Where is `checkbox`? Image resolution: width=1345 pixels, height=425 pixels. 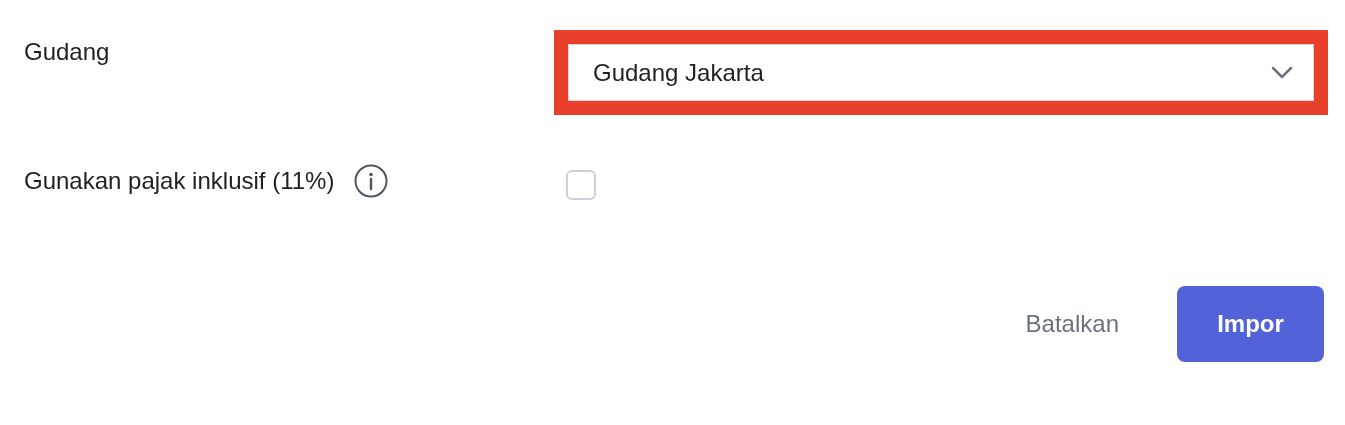
checkbox is located at coordinates (581, 185).